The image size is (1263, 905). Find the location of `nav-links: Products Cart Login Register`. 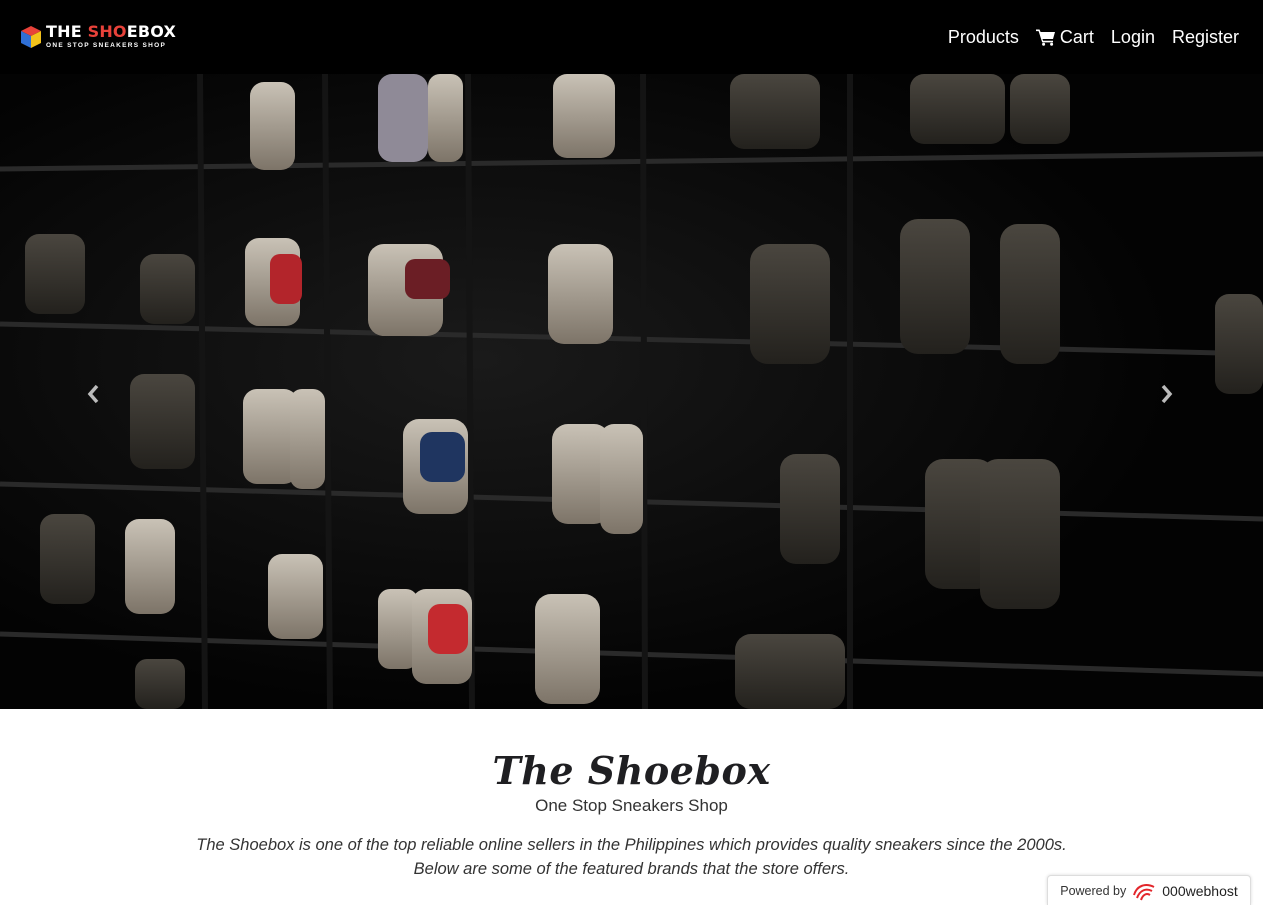

nav-links: Products Cart Login Register is located at coordinates (1093, 37).